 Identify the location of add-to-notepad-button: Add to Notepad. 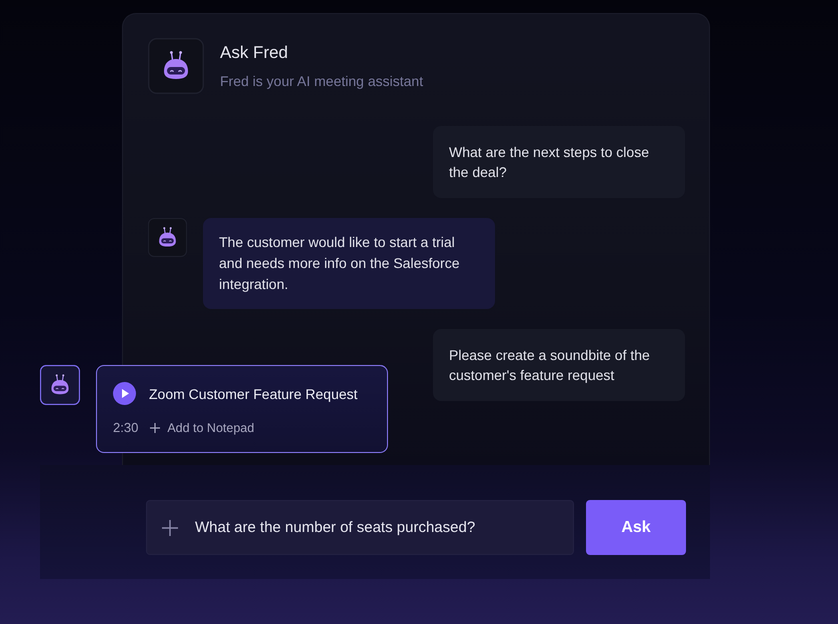
(202, 427).